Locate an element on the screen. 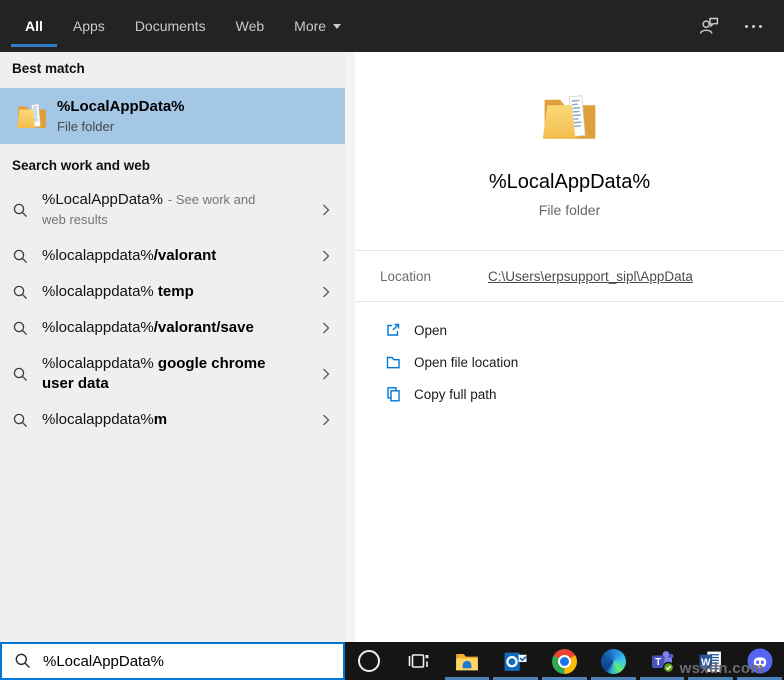 The width and height of the screenshot is (784, 680). action-label: Open is located at coordinates (431, 330).